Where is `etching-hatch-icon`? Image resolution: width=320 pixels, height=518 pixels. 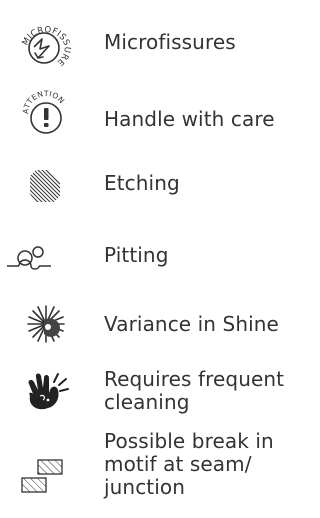
etching-hatch-icon is located at coordinates (46, 185).